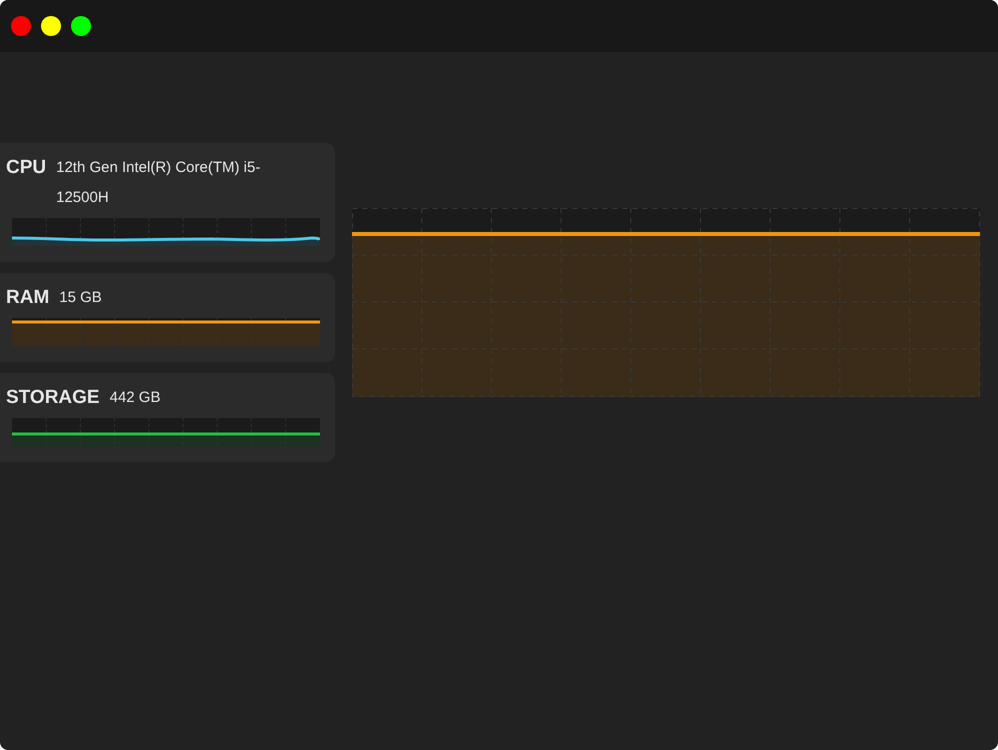  What do you see at coordinates (81, 26) in the screenshot?
I see `maximize-icon` at bounding box center [81, 26].